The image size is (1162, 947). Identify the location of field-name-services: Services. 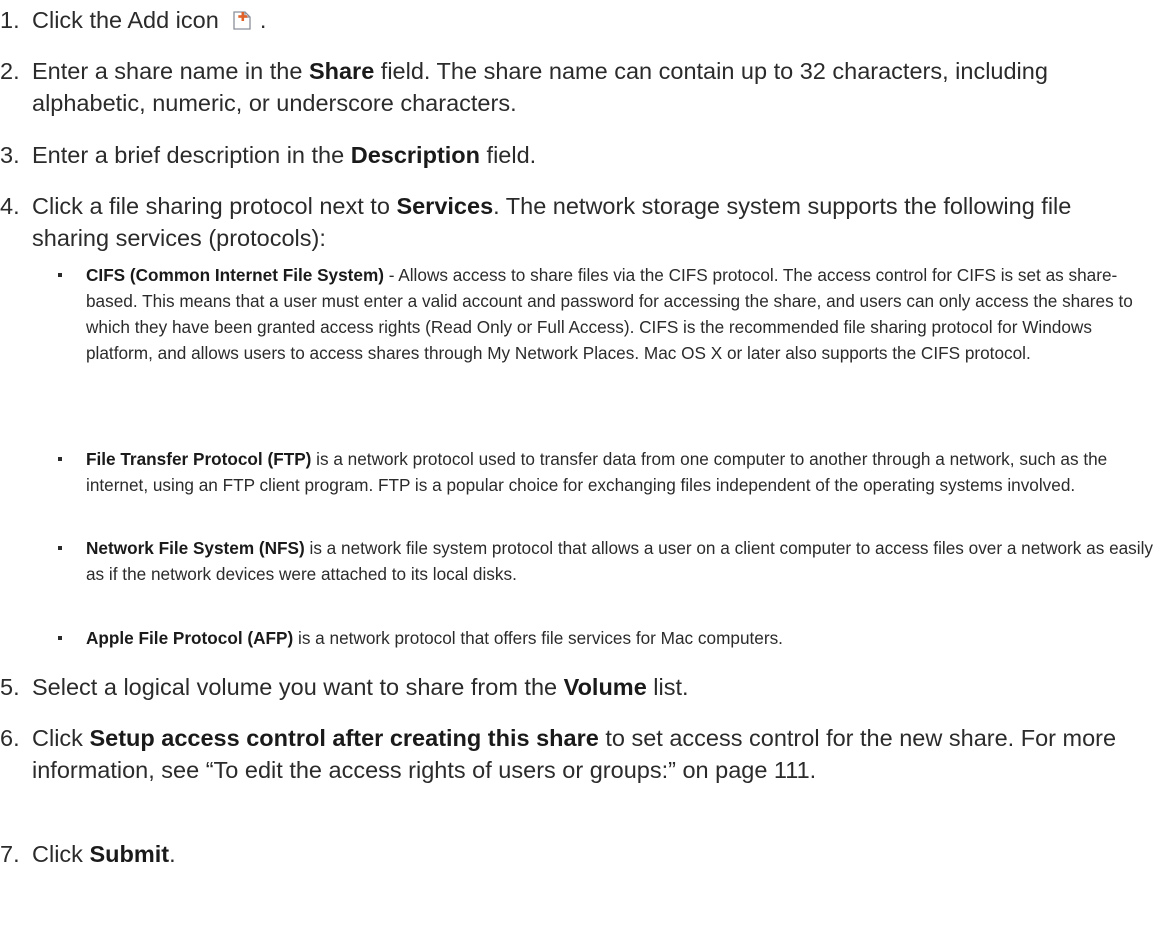
(445, 206).